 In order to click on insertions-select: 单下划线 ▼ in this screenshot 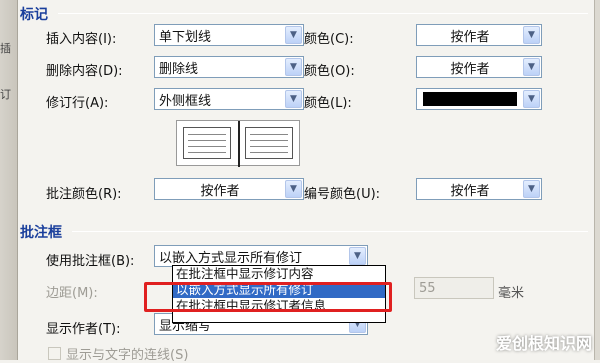, I will do `click(229, 35)`.